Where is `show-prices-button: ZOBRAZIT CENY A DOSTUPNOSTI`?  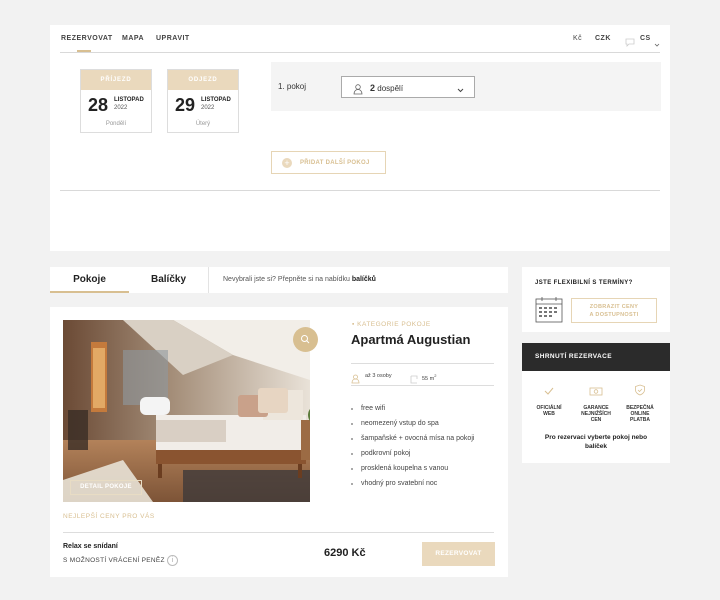 show-prices-button: ZOBRAZIT CENY A DOSTUPNOSTI is located at coordinates (614, 310).